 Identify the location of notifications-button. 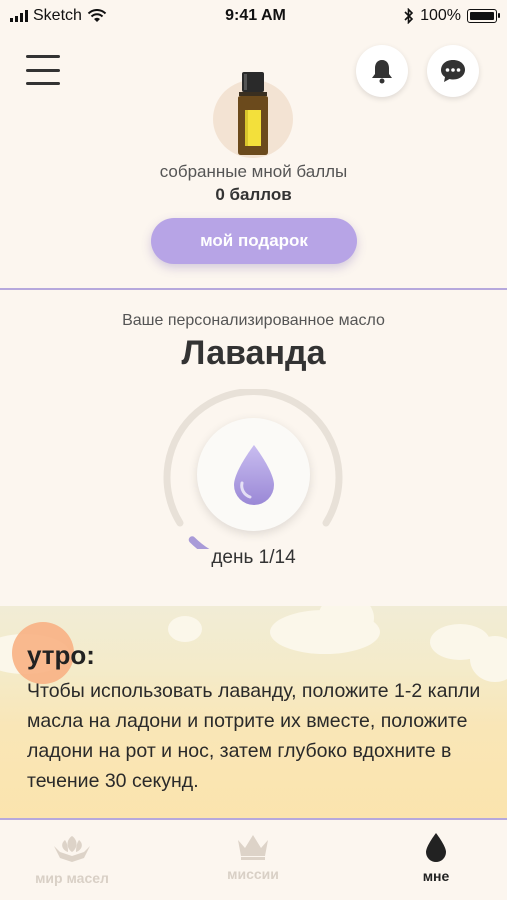
(382, 71).